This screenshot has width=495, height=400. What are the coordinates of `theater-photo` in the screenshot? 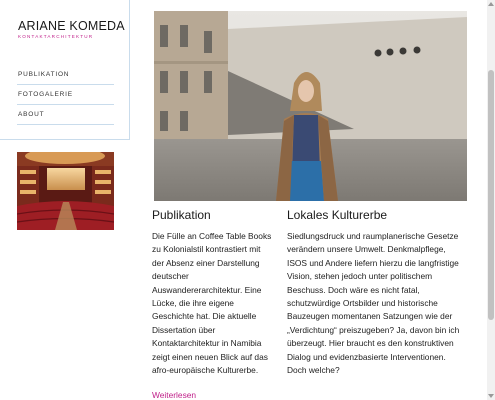 It's located at (65, 191).